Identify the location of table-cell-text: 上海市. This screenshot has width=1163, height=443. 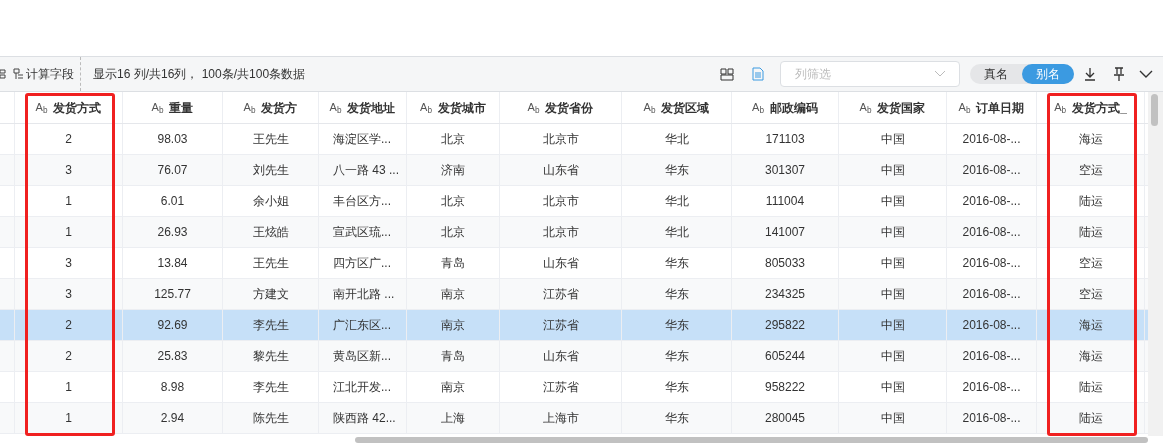
(560, 418).